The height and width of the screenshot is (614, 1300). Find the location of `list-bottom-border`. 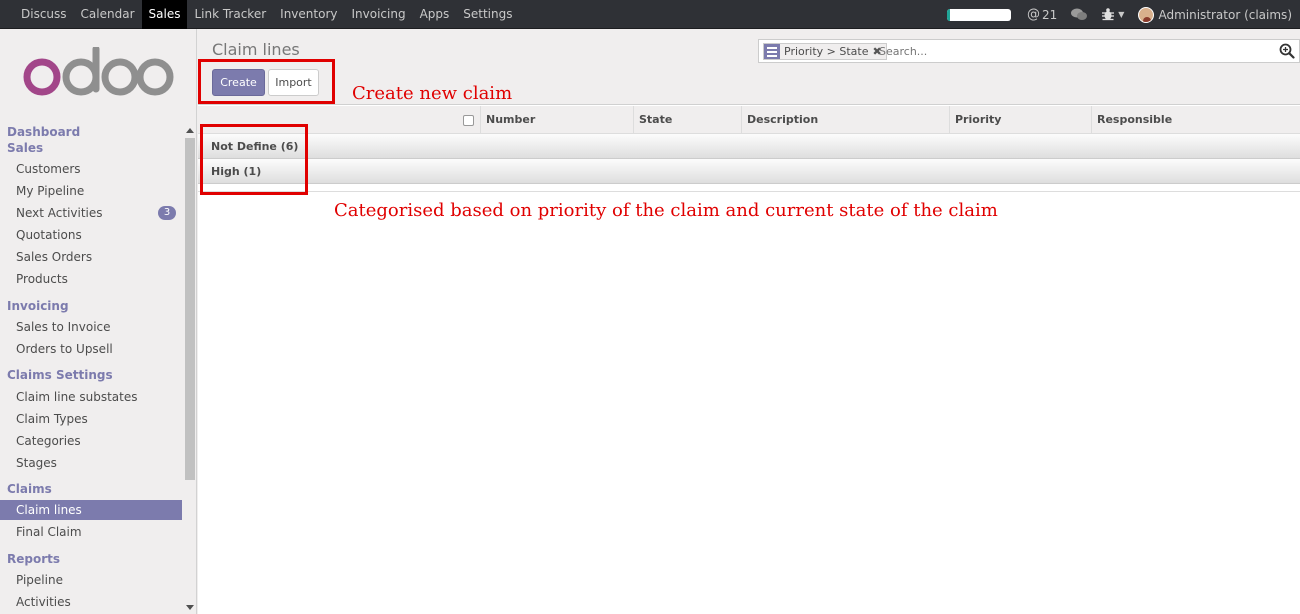

list-bottom-border is located at coordinates (749, 191).